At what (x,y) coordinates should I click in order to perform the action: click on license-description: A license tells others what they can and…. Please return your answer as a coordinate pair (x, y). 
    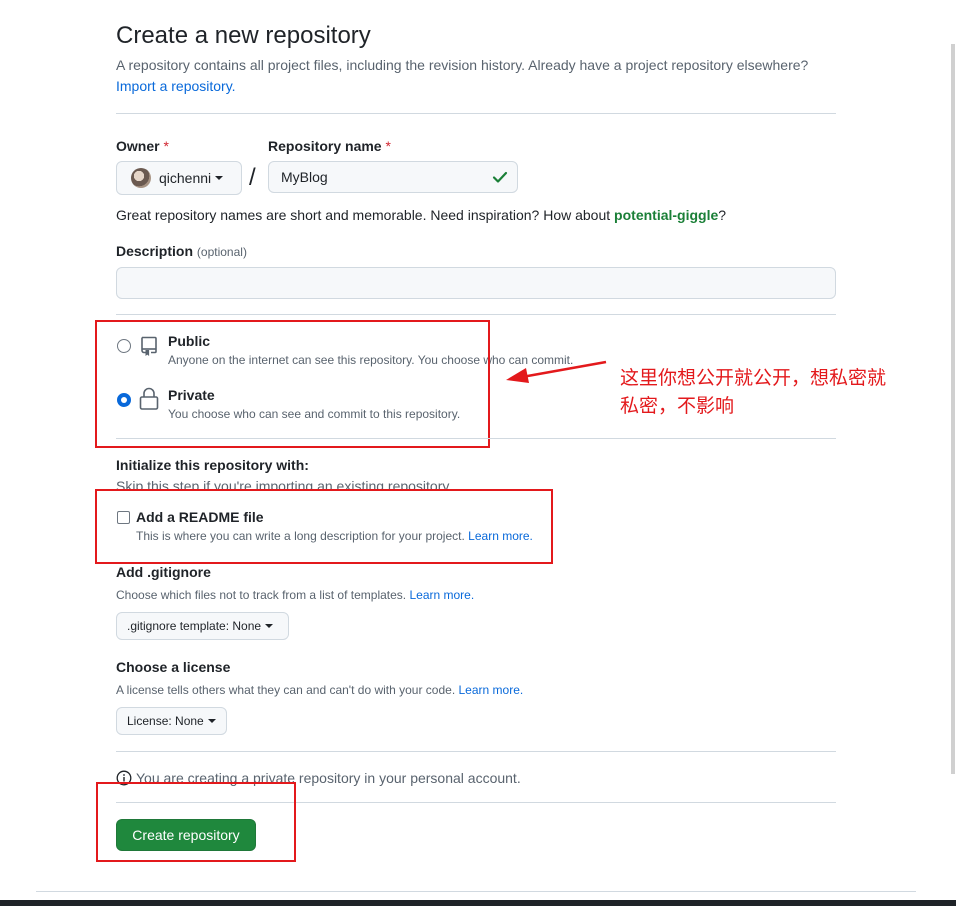
    Looking at the image, I should click on (319, 690).